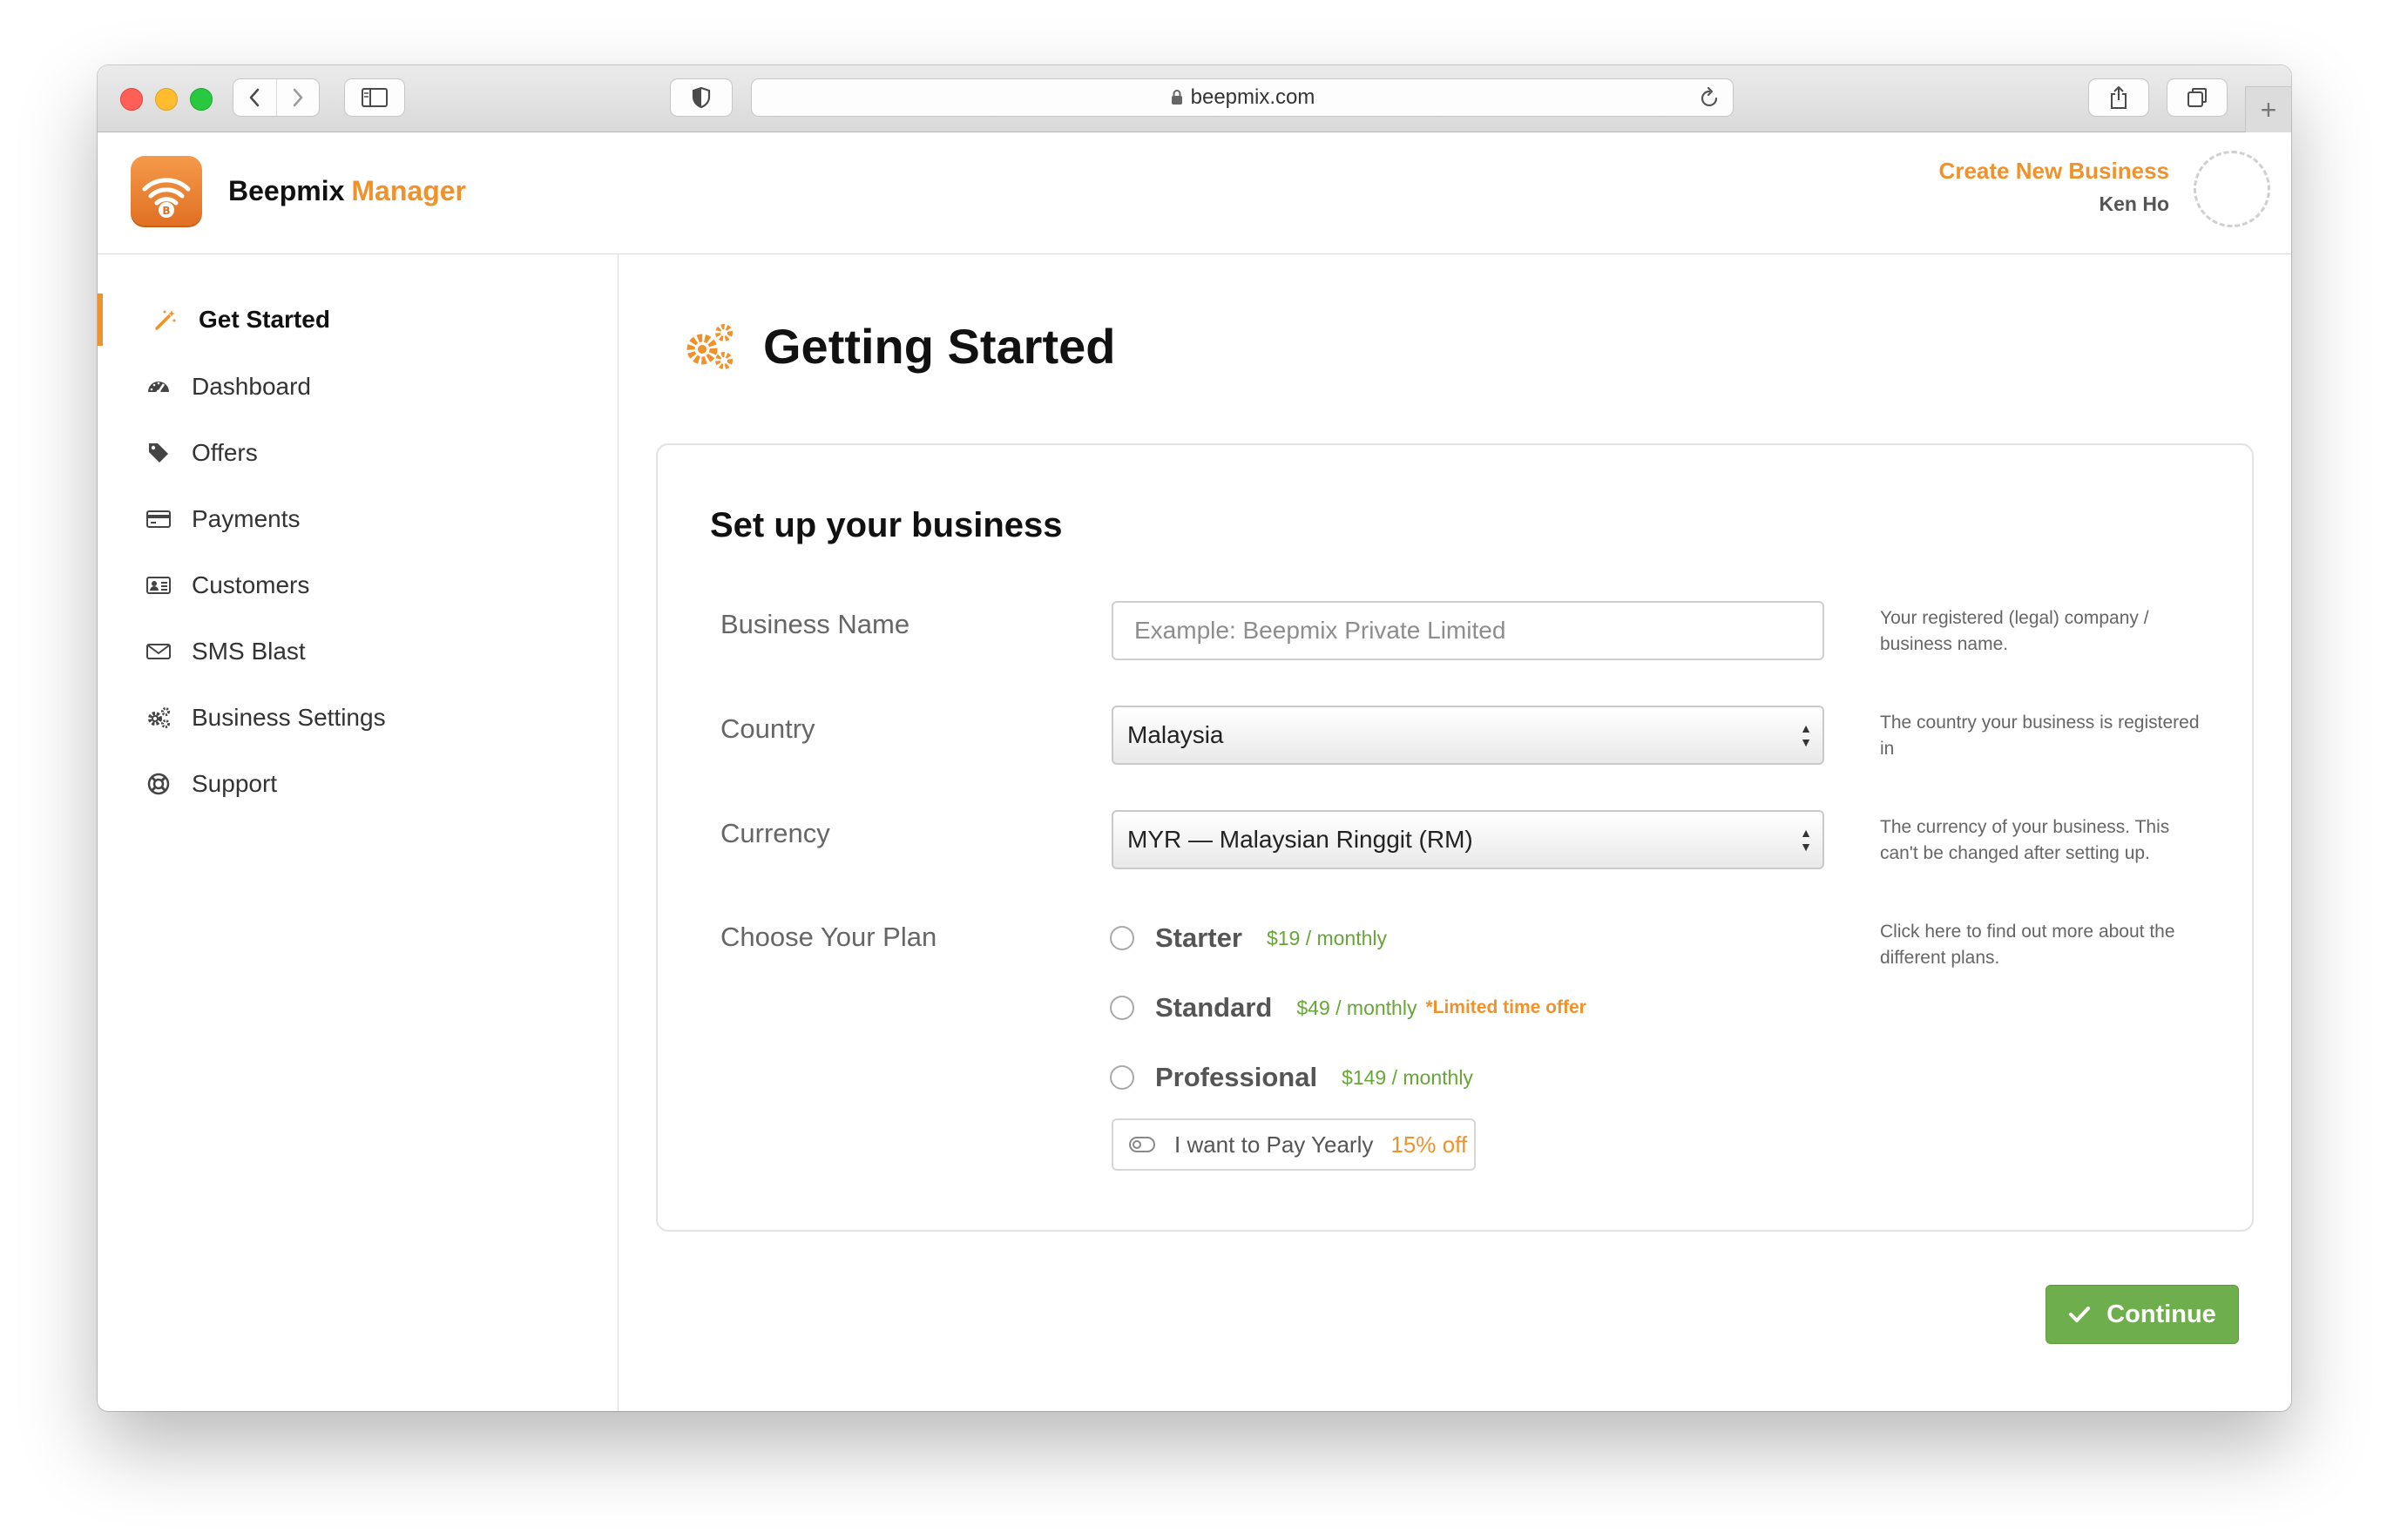 The width and height of the screenshot is (2387, 1540). I want to click on user-name: Ken Ho, so click(2134, 203).